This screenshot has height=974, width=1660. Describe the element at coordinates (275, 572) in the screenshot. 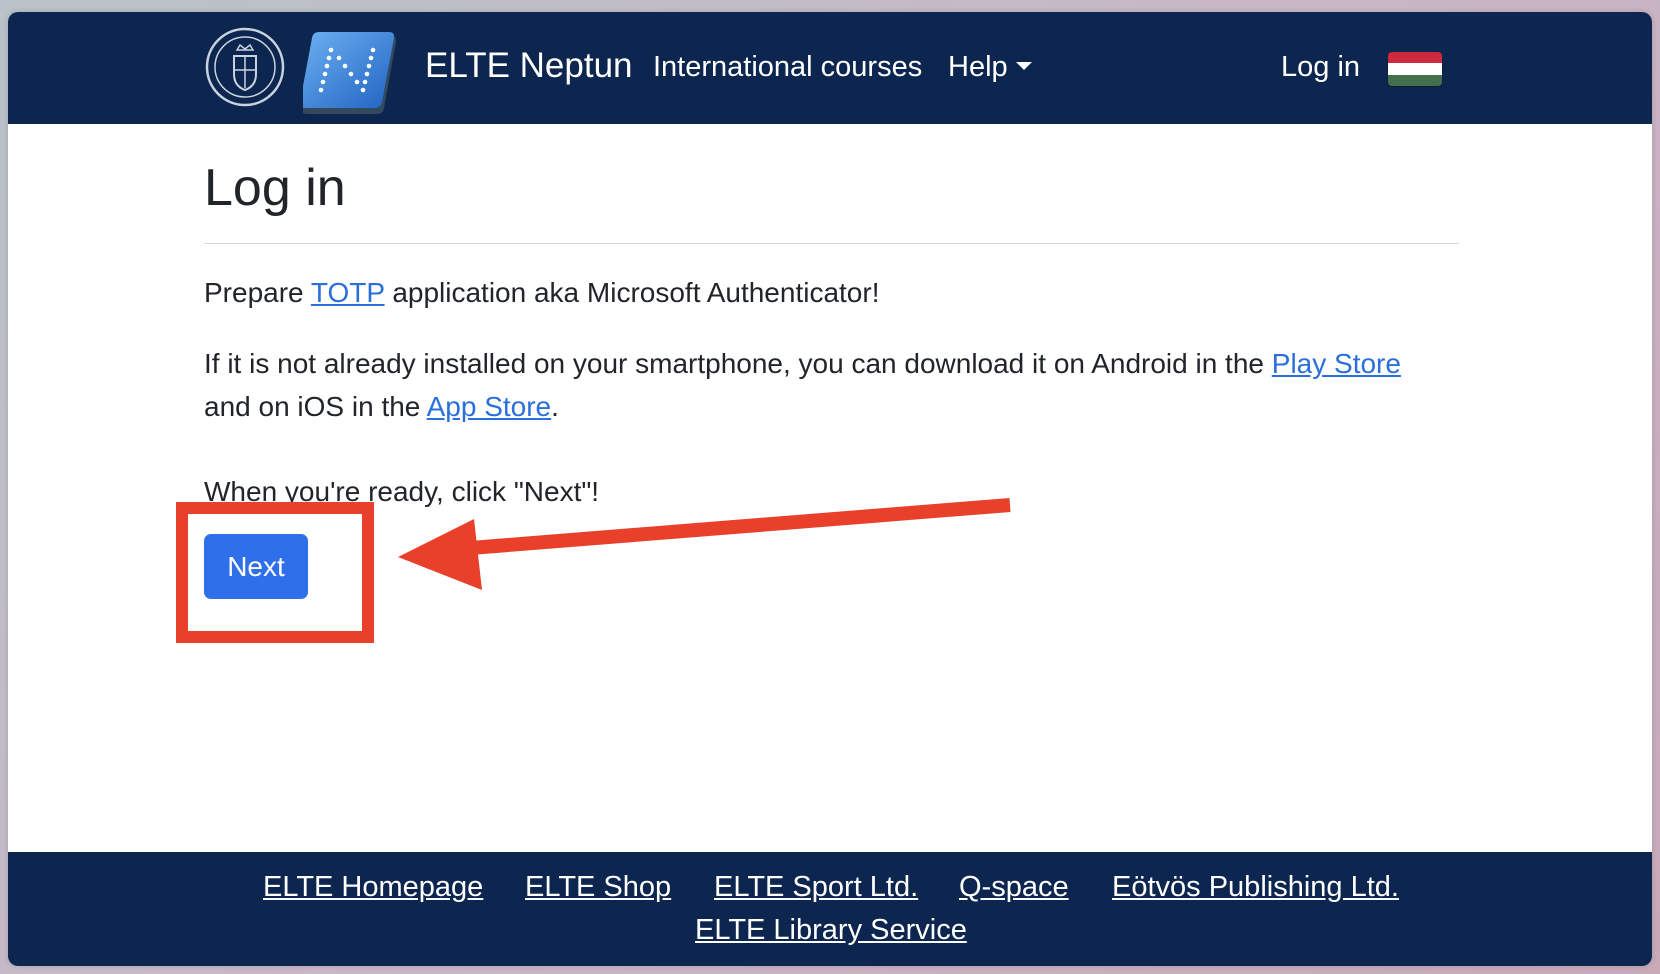

I see `annotation-highlight-box` at that location.